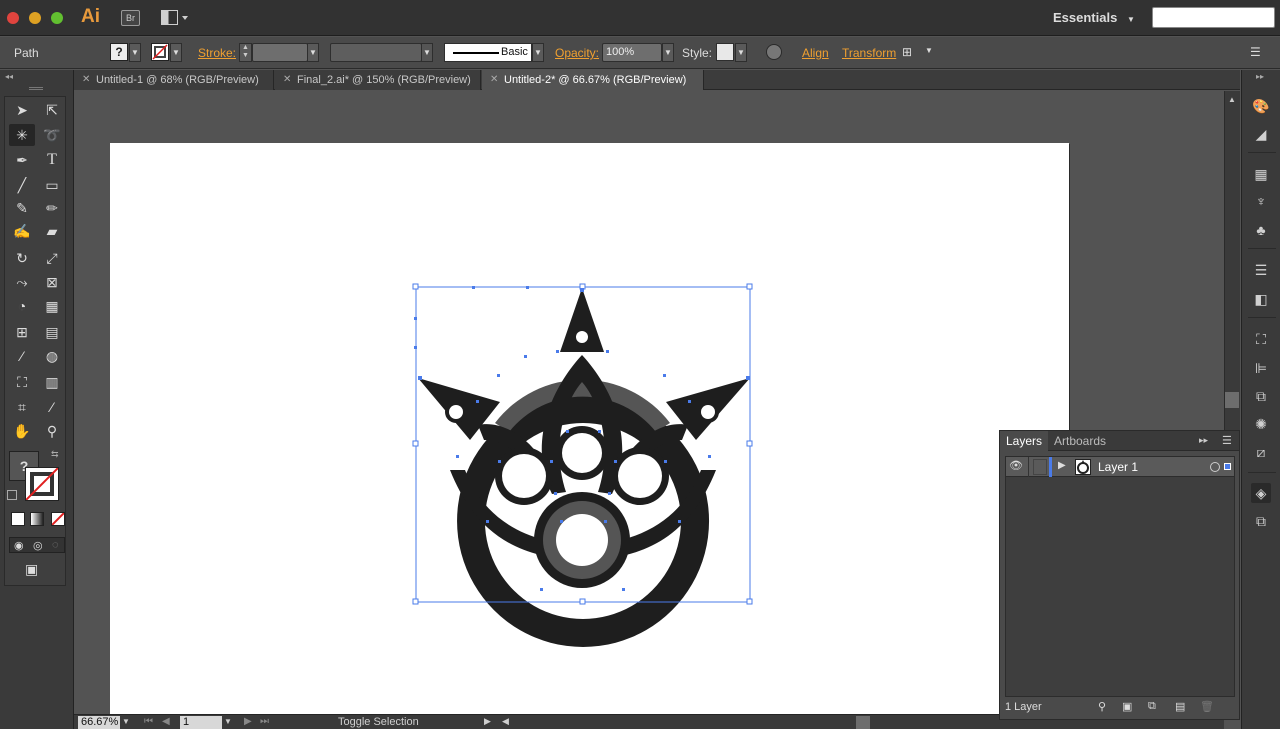 This screenshot has width=1280, height=729. I want to click on layers-panel-icon: ◈, so click(1261, 493).